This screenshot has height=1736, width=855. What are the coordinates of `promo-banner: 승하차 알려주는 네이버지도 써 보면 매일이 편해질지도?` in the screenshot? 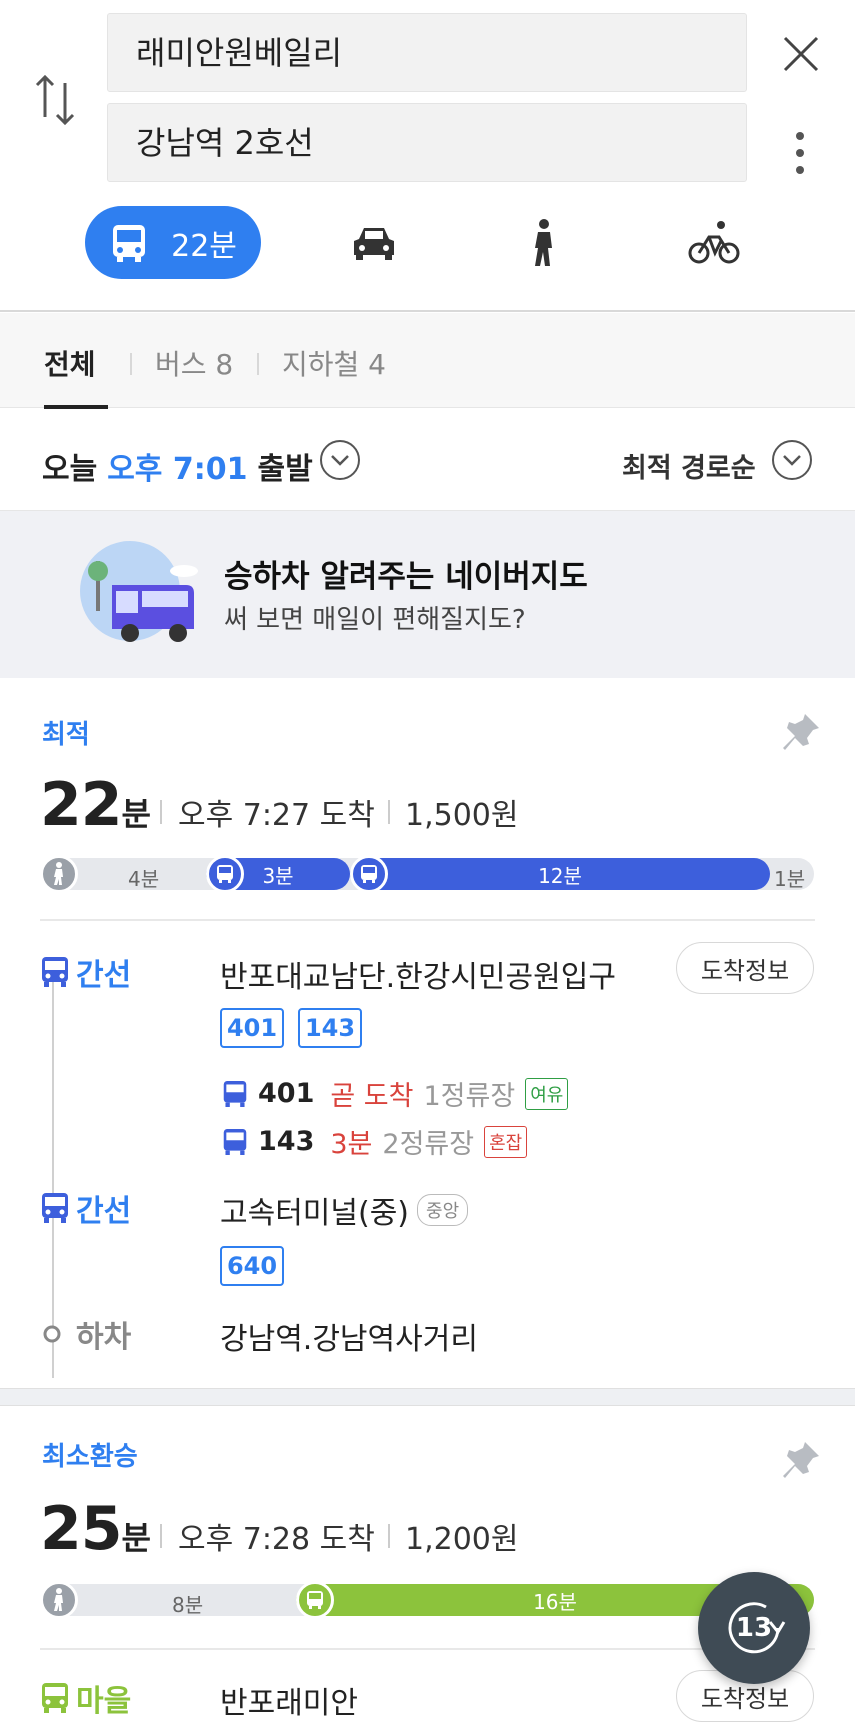 It's located at (427, 594).